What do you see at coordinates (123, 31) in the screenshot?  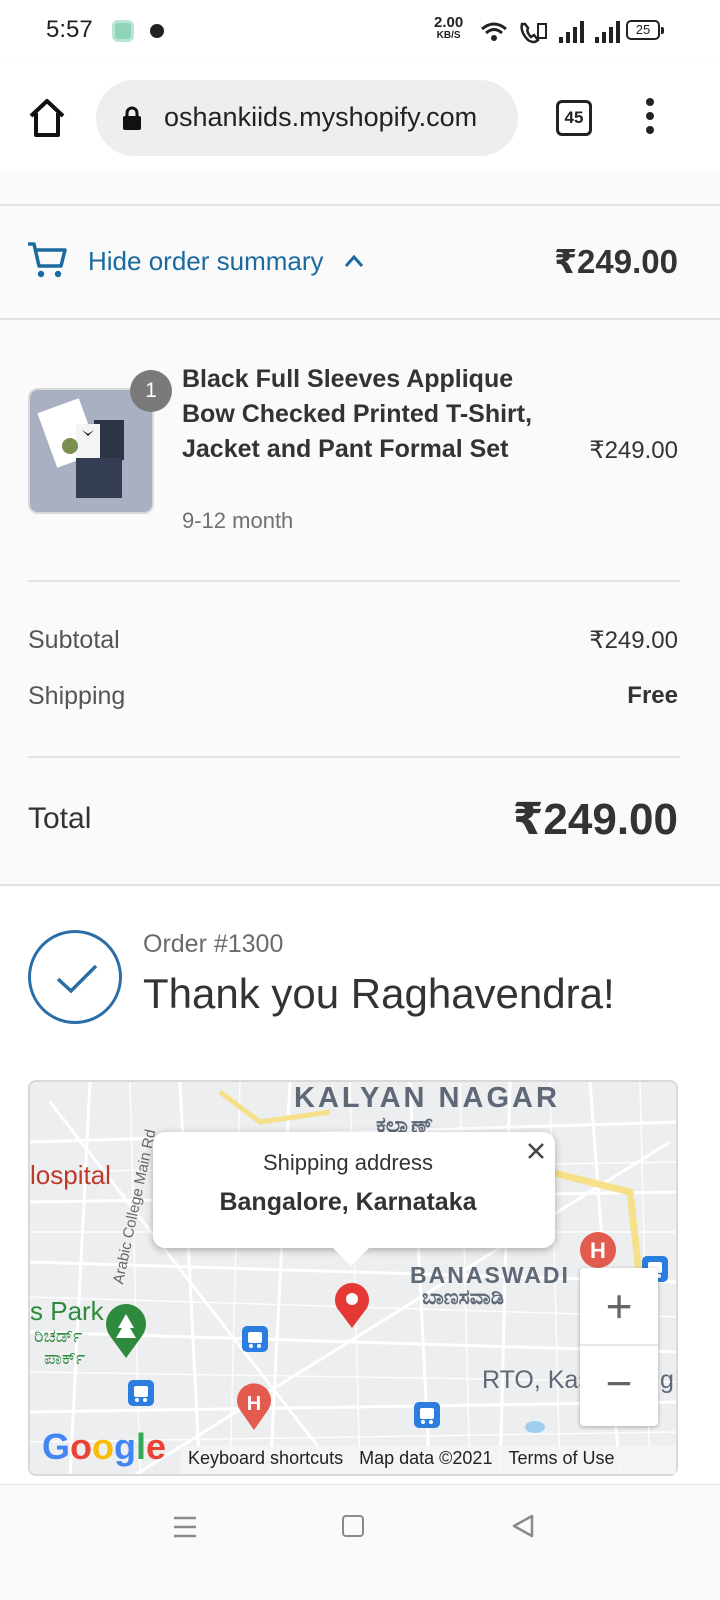 I see `app-notification-icon` at bounding box center [123, 31].